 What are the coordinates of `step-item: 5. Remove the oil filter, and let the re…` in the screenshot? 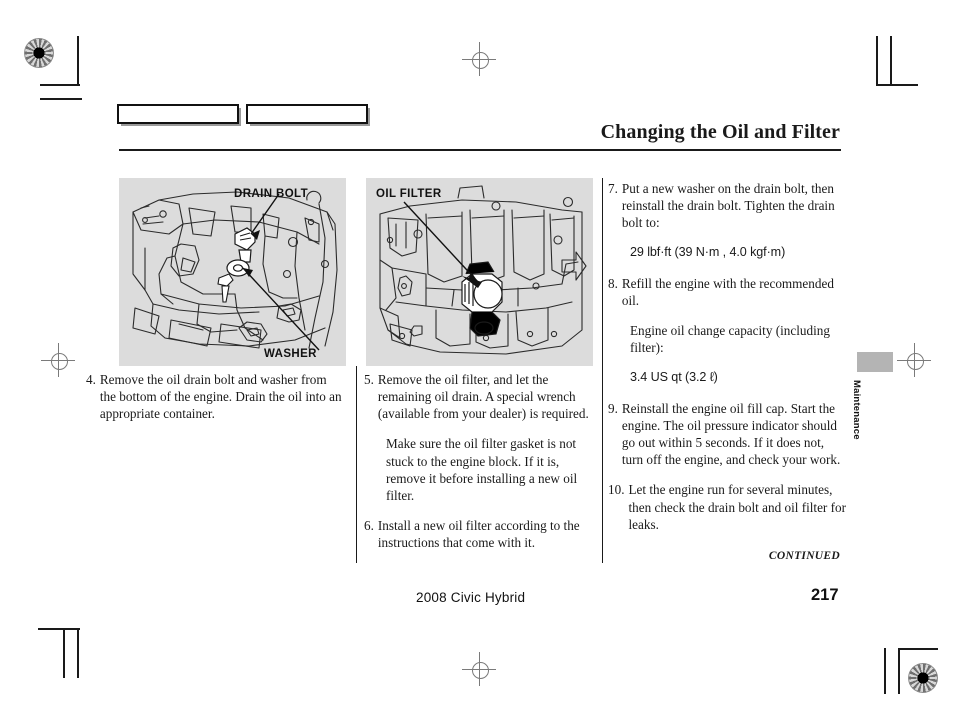 It's located at (480, 396).